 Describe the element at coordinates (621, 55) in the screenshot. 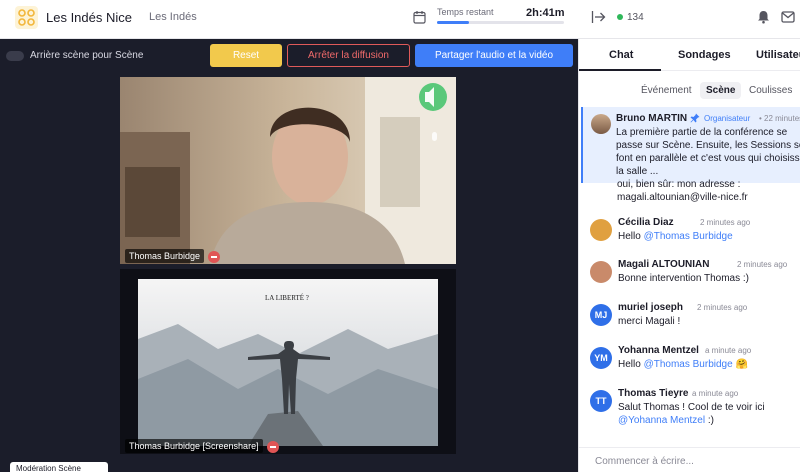

I see `tab-chat: Chat` at that location.